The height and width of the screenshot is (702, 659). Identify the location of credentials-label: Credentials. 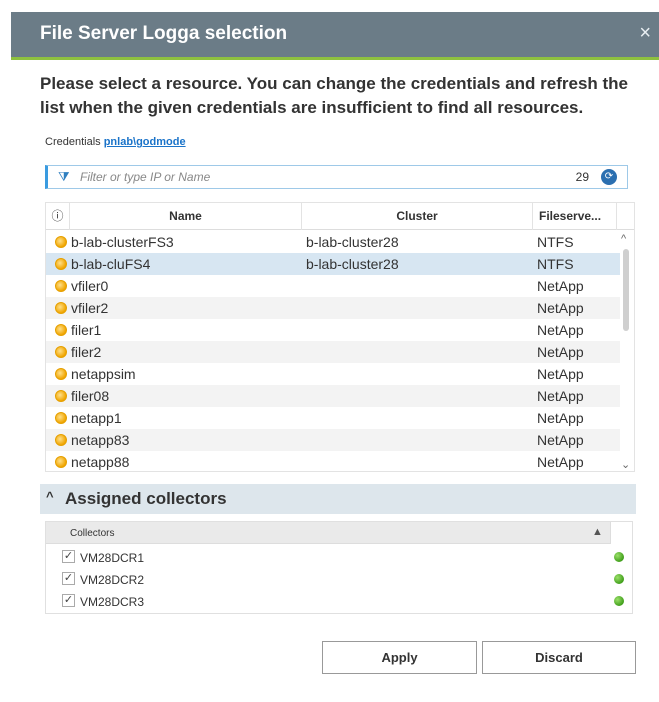
(73, 142).